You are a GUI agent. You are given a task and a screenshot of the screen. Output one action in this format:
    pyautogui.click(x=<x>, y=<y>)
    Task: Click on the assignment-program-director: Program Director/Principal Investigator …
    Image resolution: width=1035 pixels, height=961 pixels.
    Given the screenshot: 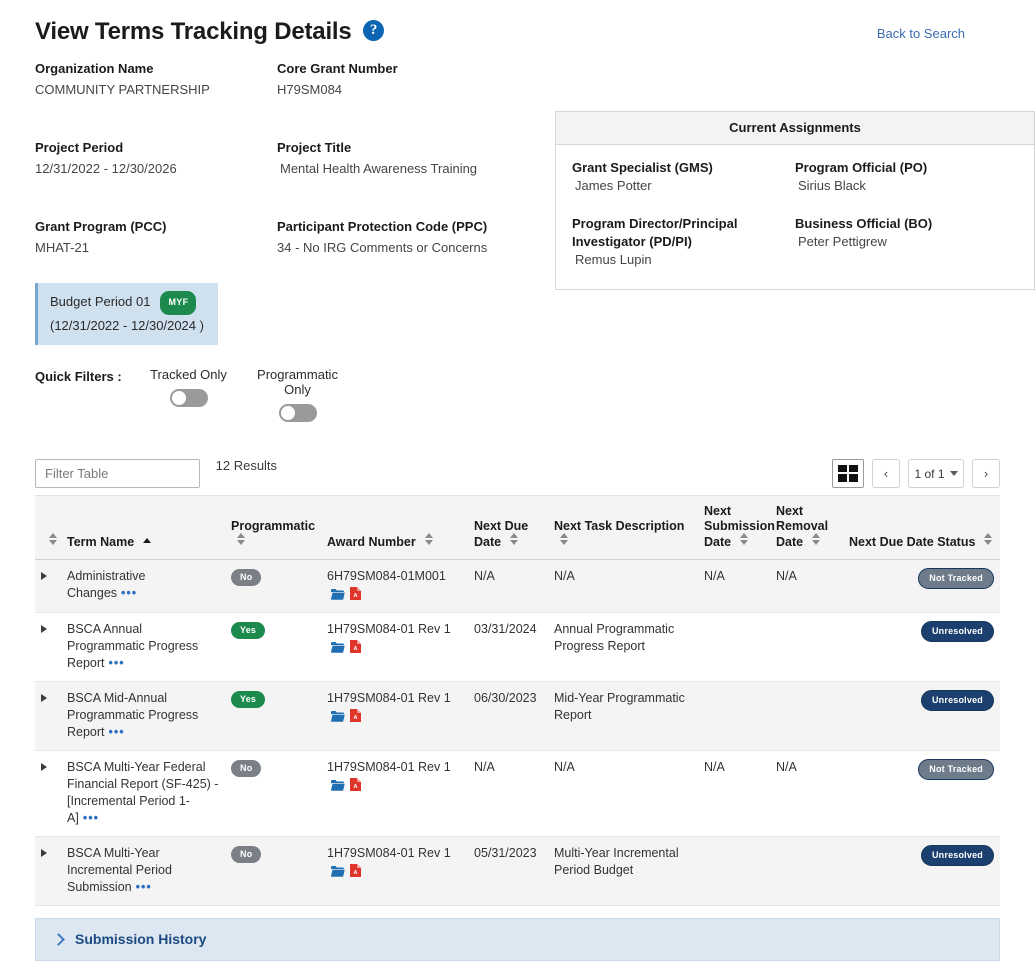 What is the action you would take?
    pyautogui.click(x=683, y=241)
    